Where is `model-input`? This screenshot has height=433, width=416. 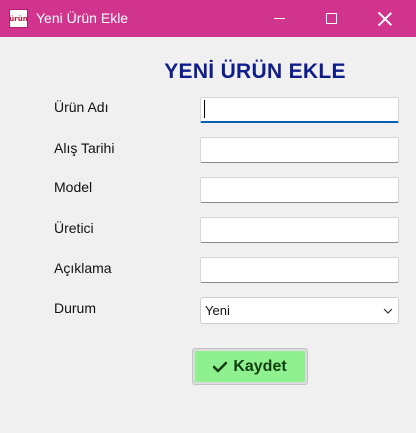
model-input is located at coordinates (299, 190).